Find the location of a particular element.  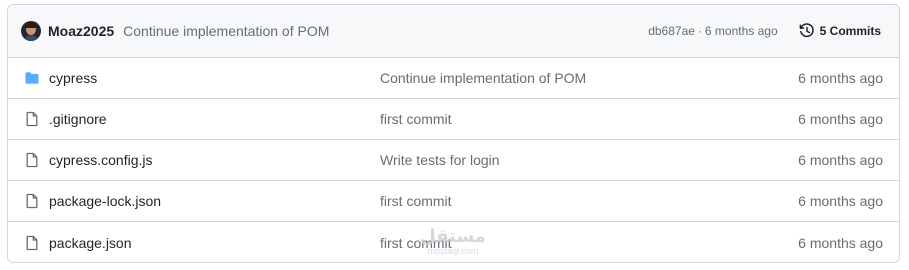

file-name-link: cypress.config.js is located at coordinates (214, 160).